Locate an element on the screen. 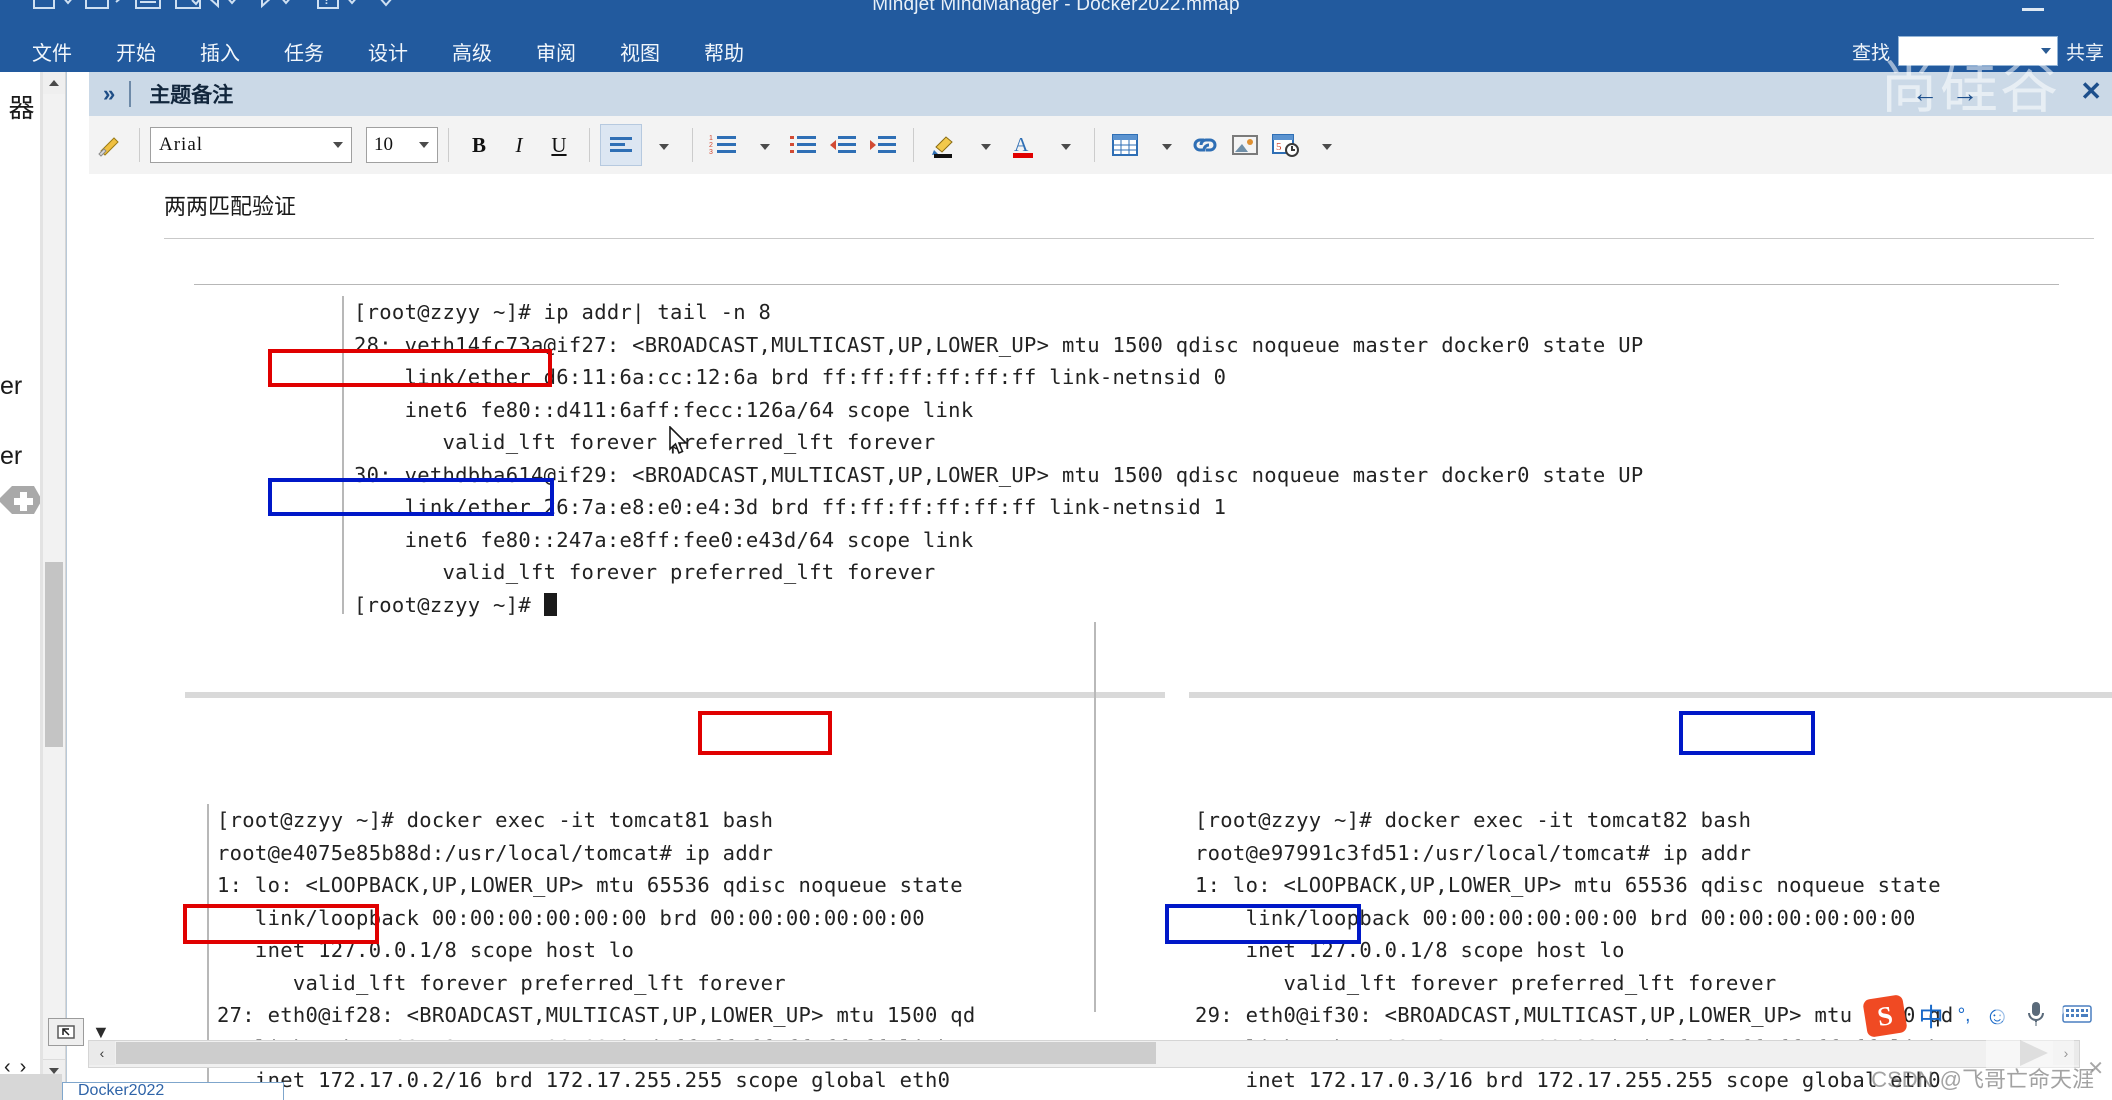 The height and width of the screenshot is (1100, 2112). restore-panel-button is located at coordinates (66, 1032).